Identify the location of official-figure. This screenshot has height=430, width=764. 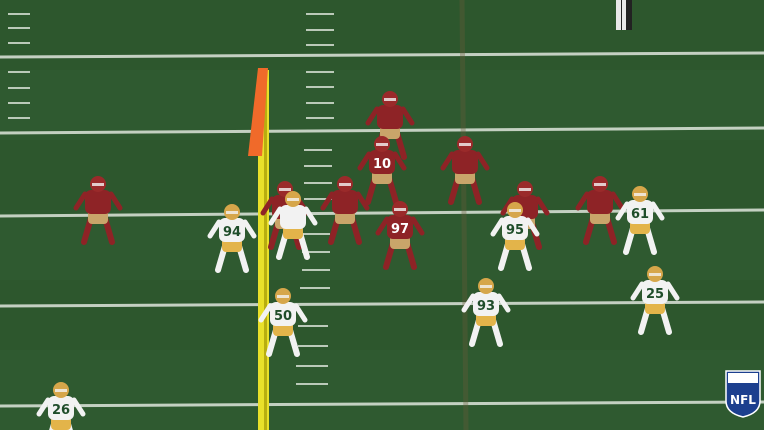
(624, 15).